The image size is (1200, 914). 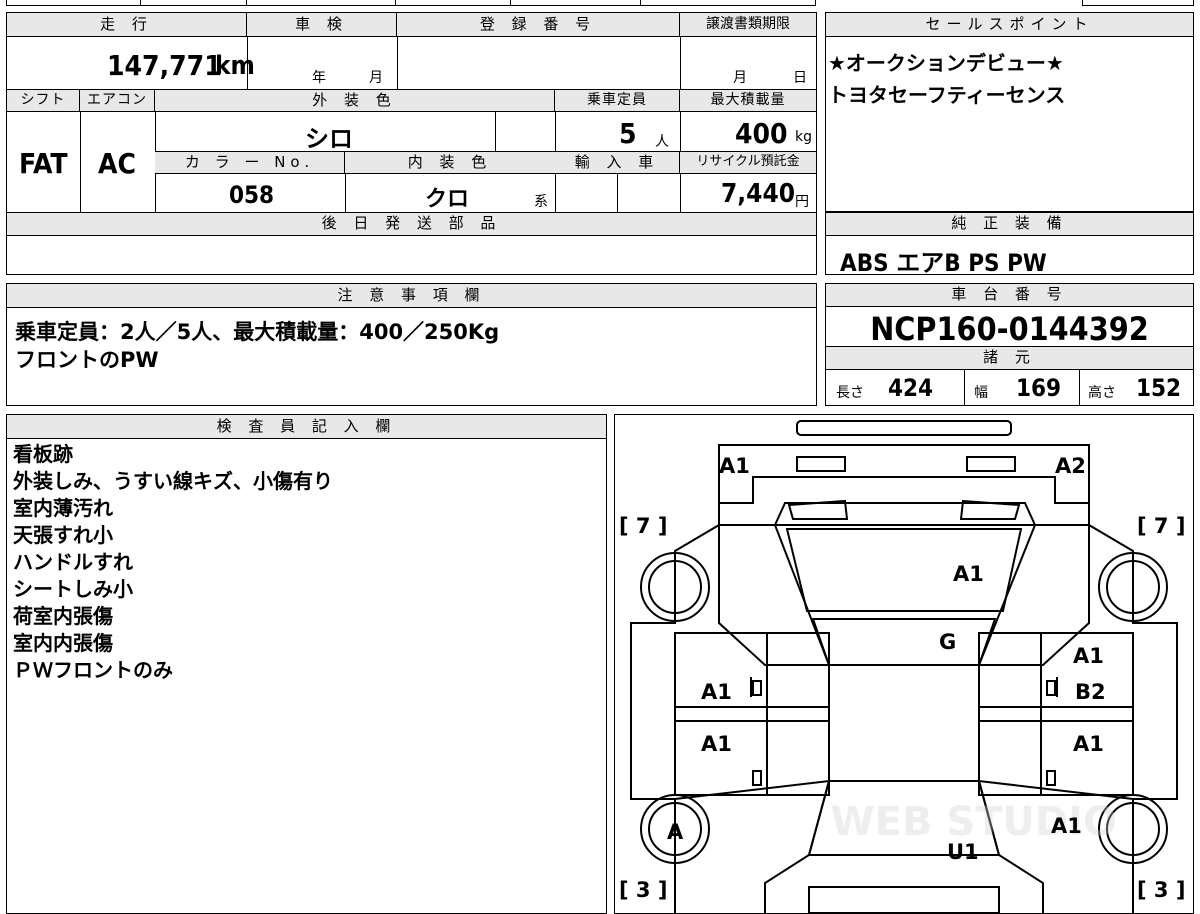 What do you see at coordinates (1138, 3) in the screenshot?
I see `top-stub-right` at bounding box center [1138, 3].